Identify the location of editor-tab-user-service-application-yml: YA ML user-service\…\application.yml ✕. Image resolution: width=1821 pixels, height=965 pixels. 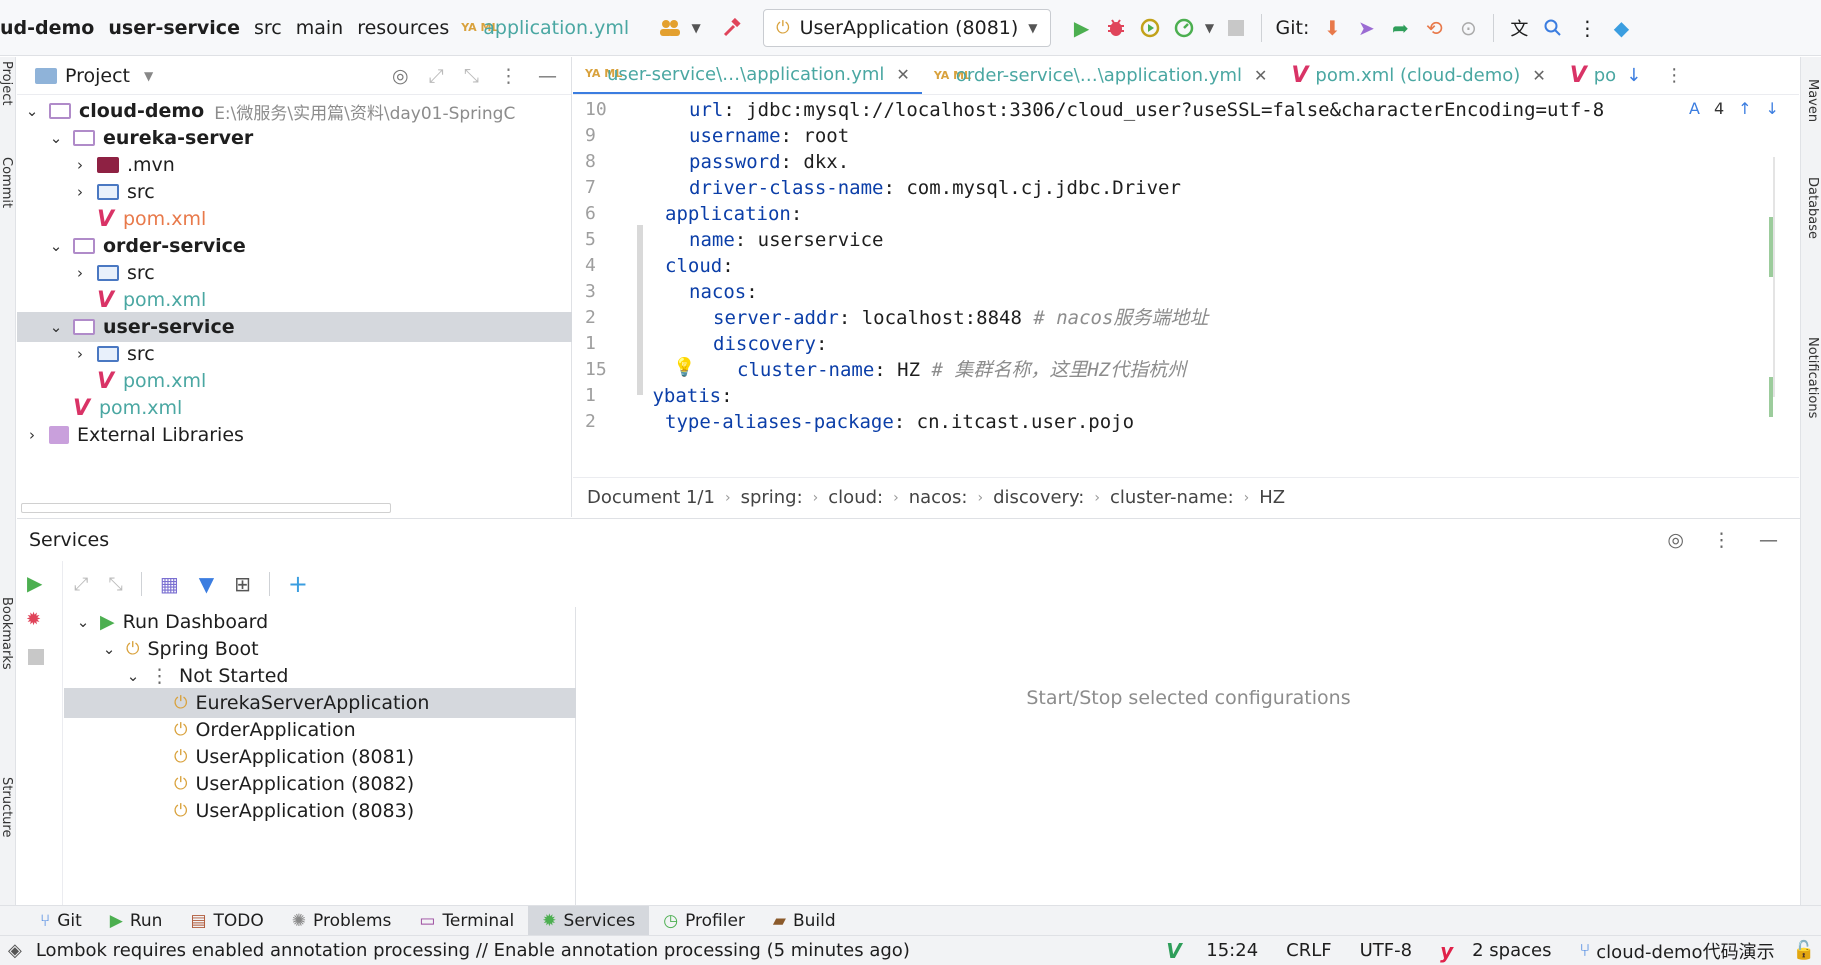
(747, 75).